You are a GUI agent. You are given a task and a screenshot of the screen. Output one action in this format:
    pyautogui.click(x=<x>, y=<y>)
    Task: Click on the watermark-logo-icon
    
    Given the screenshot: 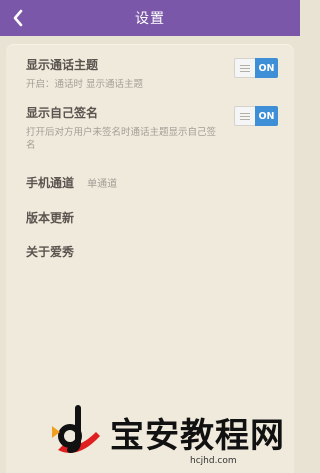 What is the action you would take?
    pyautogui.click(x=76, y=429)
    